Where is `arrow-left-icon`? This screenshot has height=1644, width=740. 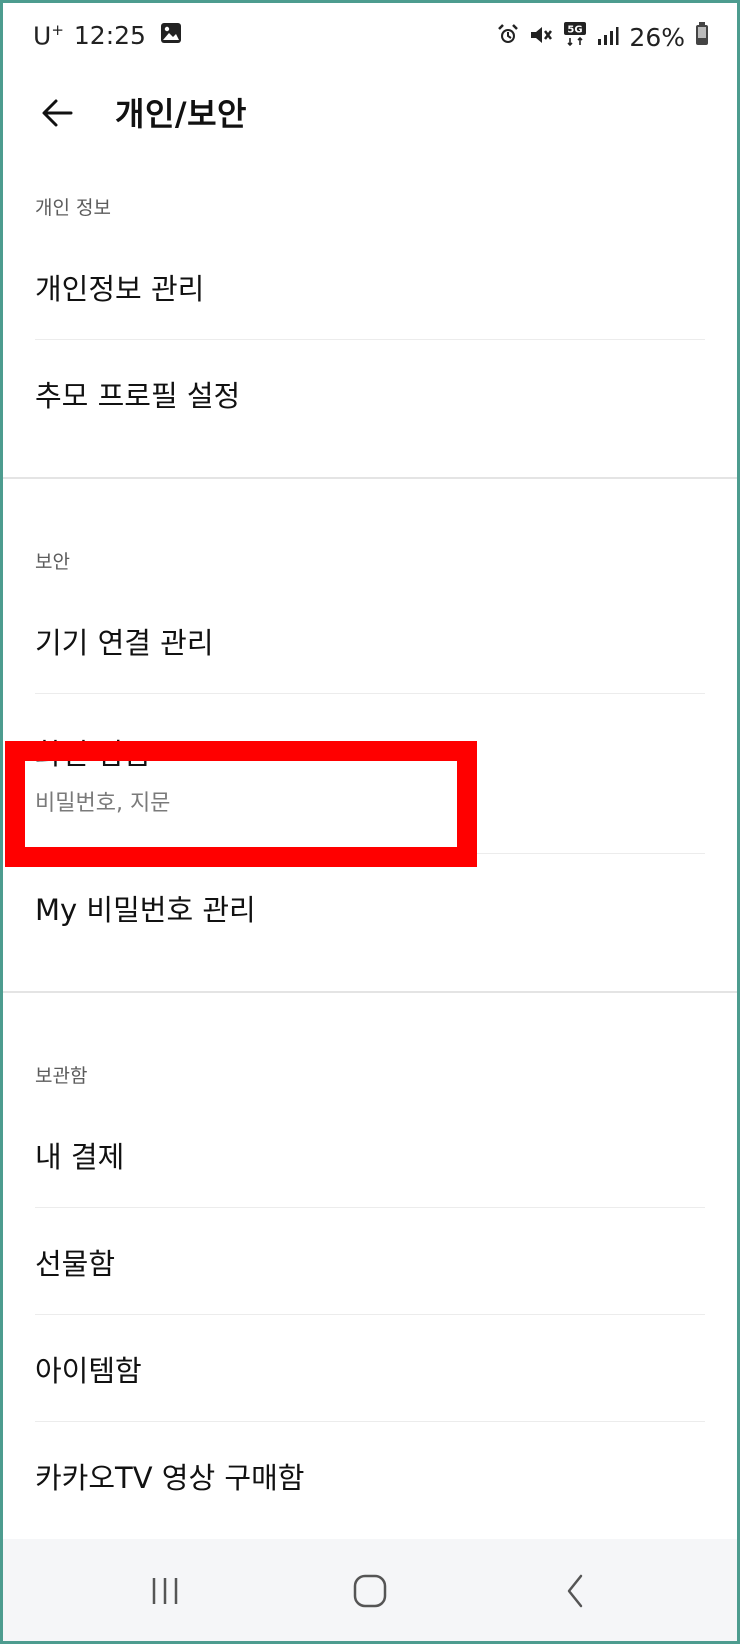
arrow-left-icon is located at coordinates (57, 113).